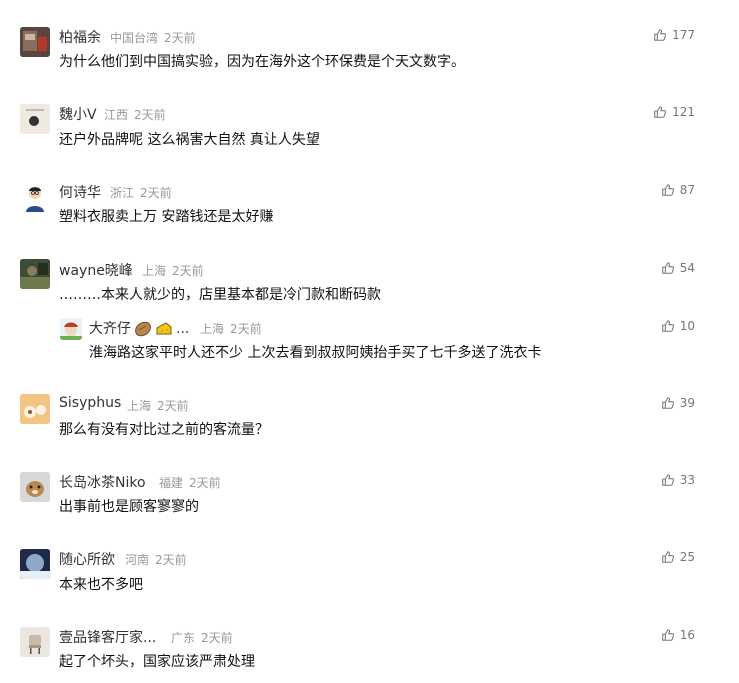  What do you see at coordinates (78, 114) in the screenshot?
I see `username: 魏小V` at bounding box center [78, 114].